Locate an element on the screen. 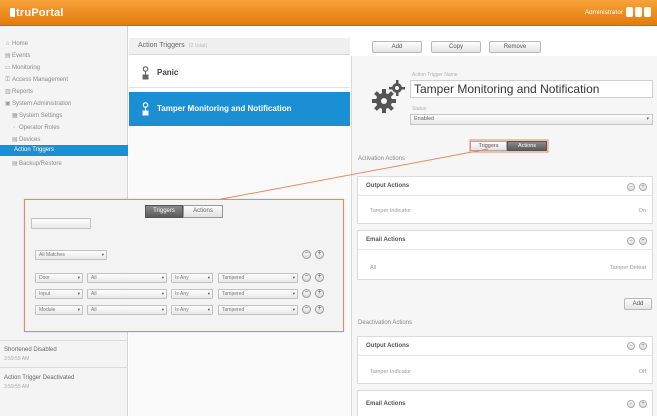  deactivation-email-actions: Email Actions is located at coordinates (505, 403).